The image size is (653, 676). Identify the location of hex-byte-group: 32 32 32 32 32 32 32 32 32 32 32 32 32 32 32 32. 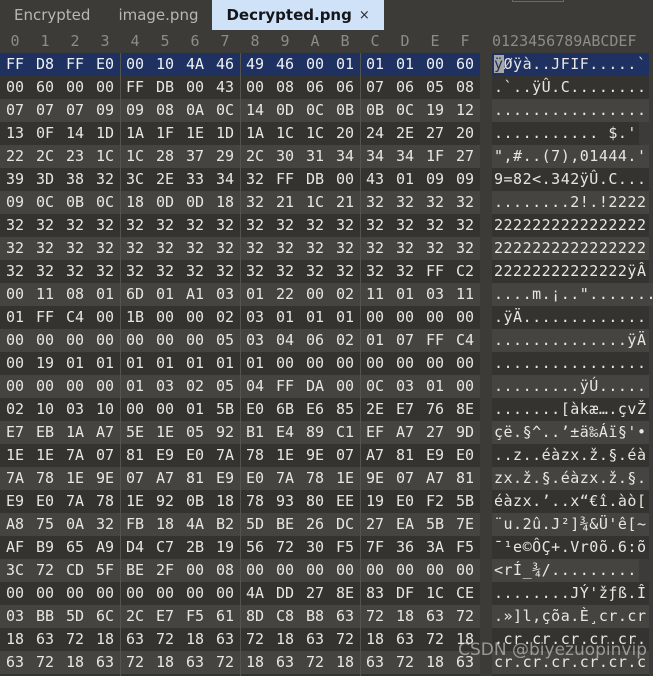
(240, 225).